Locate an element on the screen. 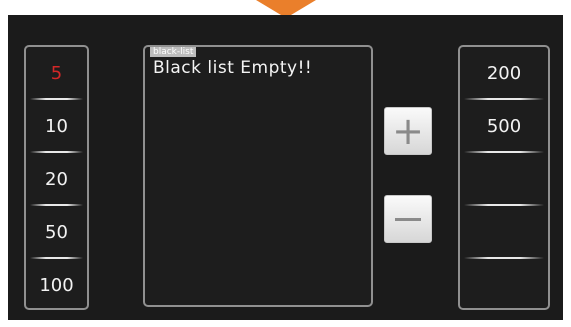 This screenshot has height=327, width=571. plus-icon: + is located at coordinates (408, 131).